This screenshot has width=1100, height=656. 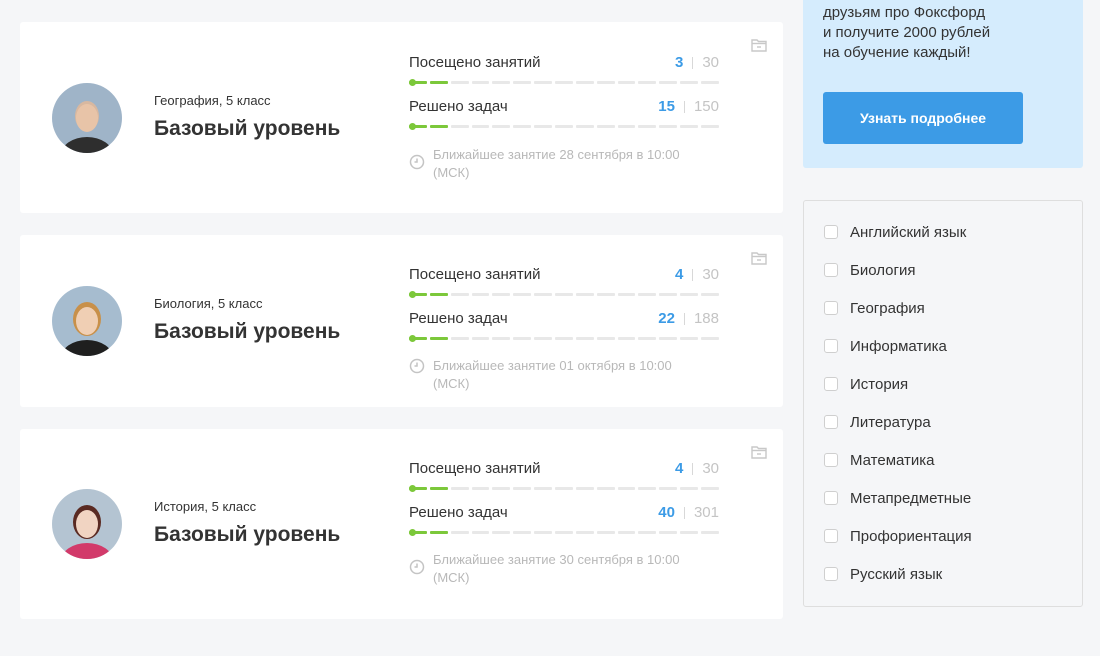 What do you see at coordinates (205, 506) in the screenshot?
I see `course-subject: История, 5 класс` at bounding box center [205, 506].